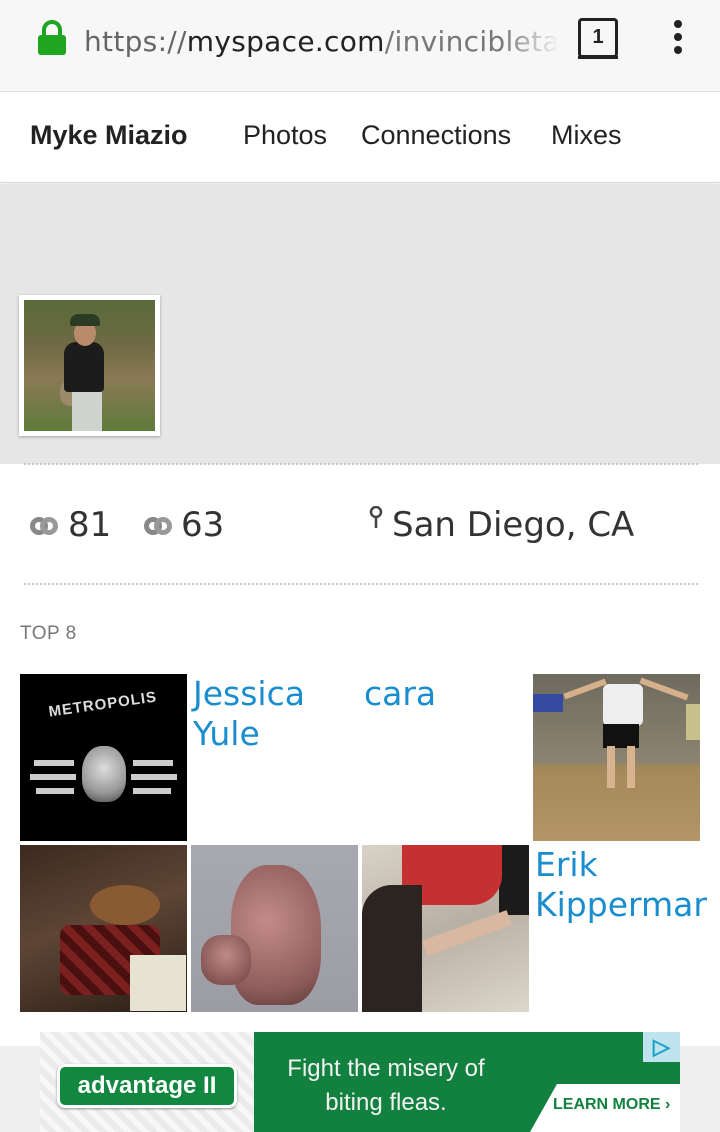  Describe the element at coordinates (661, 1047) in the screenshot. I see `adchoices-icon: ▷` at that location.